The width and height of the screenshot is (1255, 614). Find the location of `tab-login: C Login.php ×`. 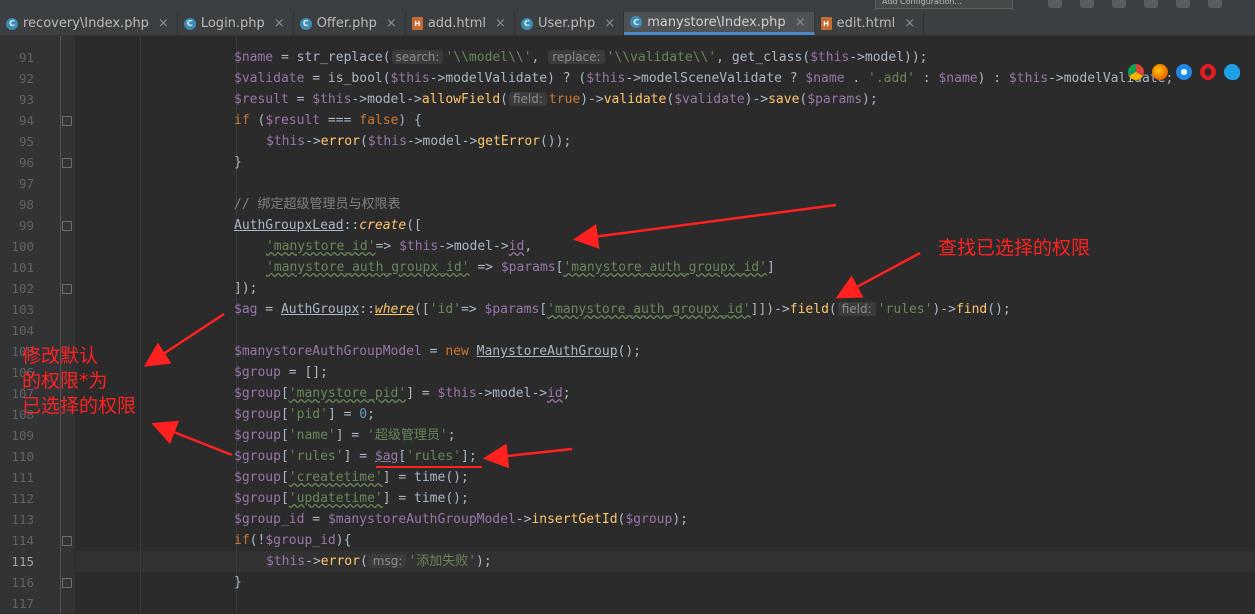

tab-login: C Login.php × is located at coordinates (236, 23).